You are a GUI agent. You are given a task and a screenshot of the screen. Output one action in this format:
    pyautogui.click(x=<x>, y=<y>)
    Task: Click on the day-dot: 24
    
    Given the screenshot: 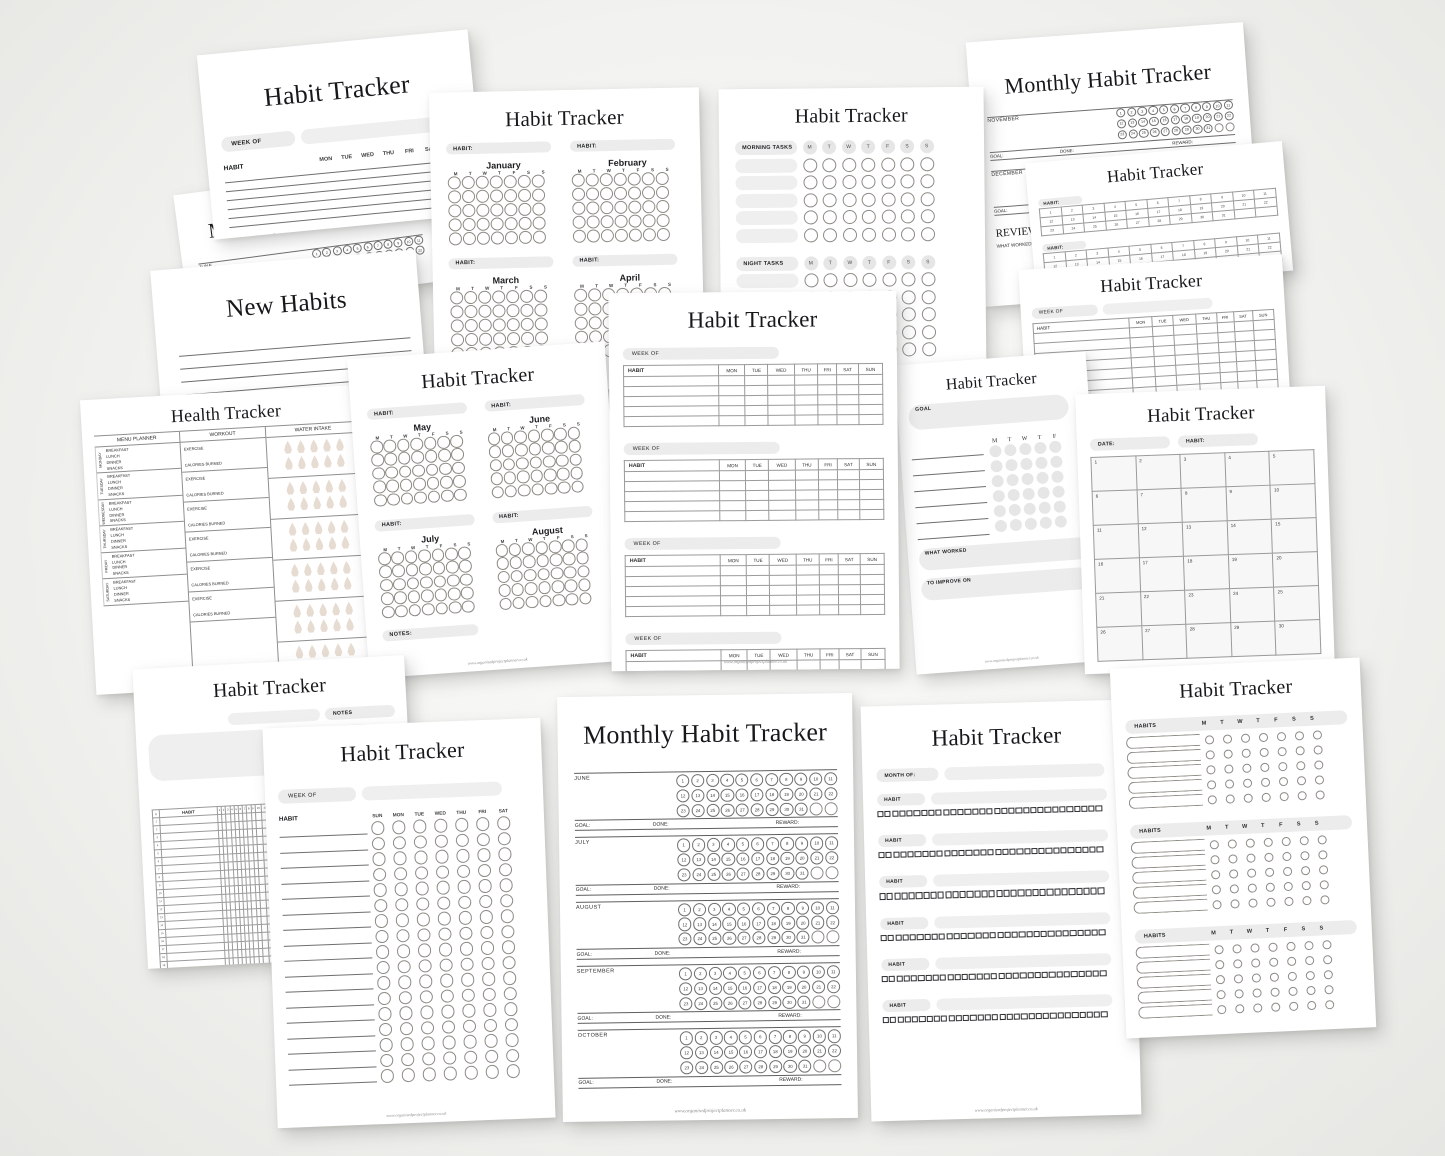 What is the action you would take?
    pyautogui.click(x=701, y=1003)
    